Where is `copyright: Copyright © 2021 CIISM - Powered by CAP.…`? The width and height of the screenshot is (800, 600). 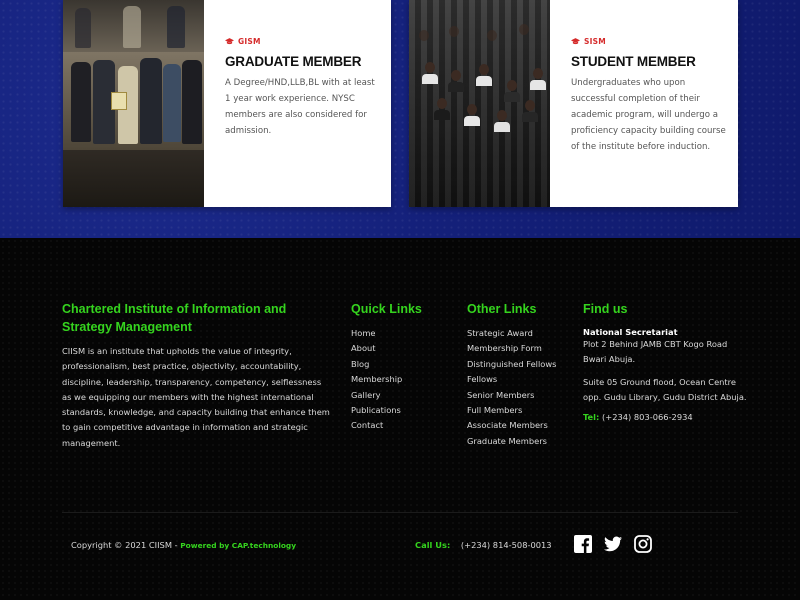 copyright: Copyright © 2021 CIISM - Powered by CAP.… is located at coordinates (183, 545).